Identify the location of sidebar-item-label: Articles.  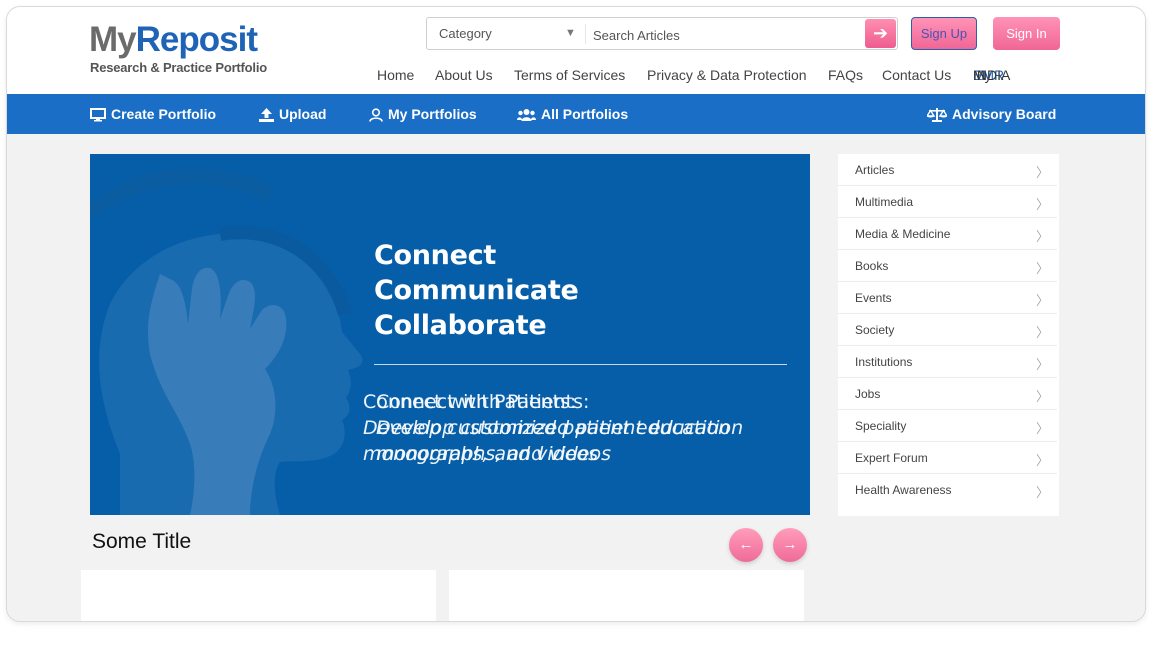
(875, 170).